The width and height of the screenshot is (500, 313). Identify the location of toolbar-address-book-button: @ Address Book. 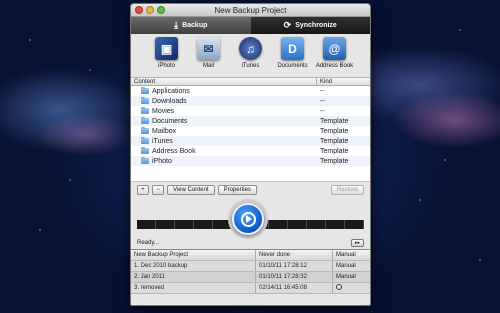
(335, 57).